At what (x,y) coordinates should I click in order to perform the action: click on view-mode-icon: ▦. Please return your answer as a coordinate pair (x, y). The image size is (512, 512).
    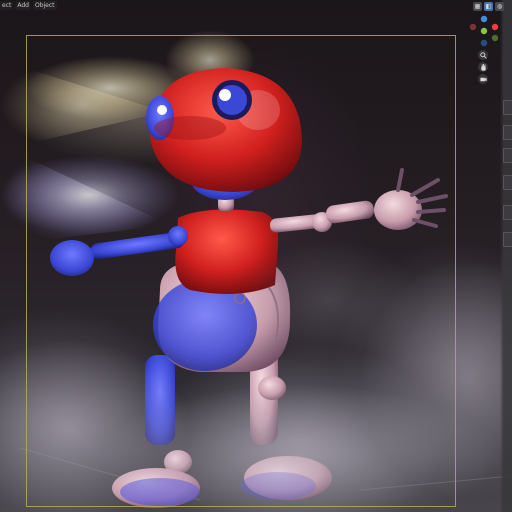
    Looking at the image, I should click on (477, 6).